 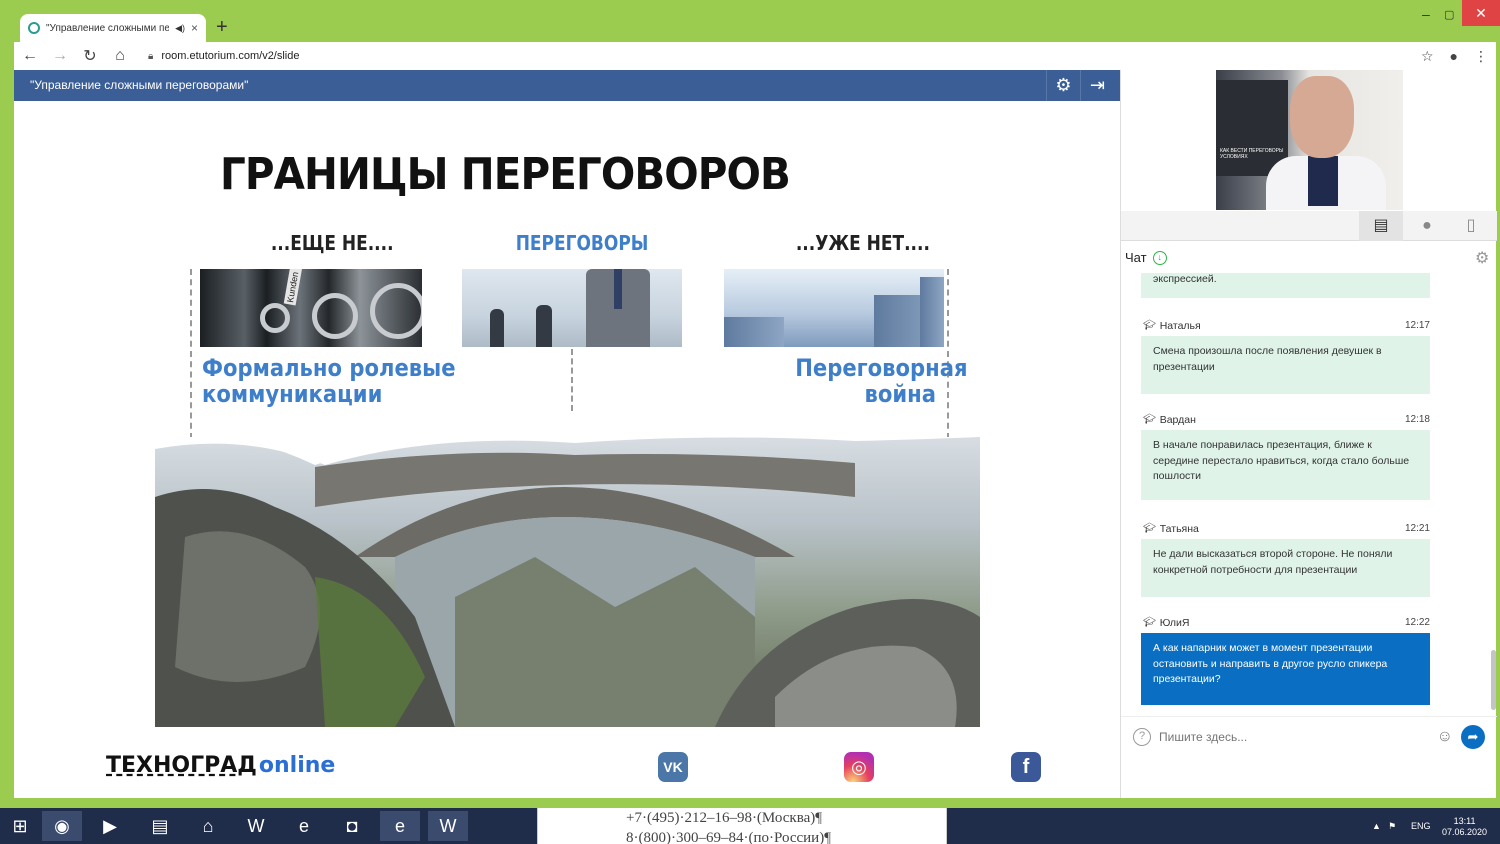 What do you see at coordinates (1445, 737) in the screenshot?
I see `emoji-icon: ☺` at bounding box center [1445, 737].